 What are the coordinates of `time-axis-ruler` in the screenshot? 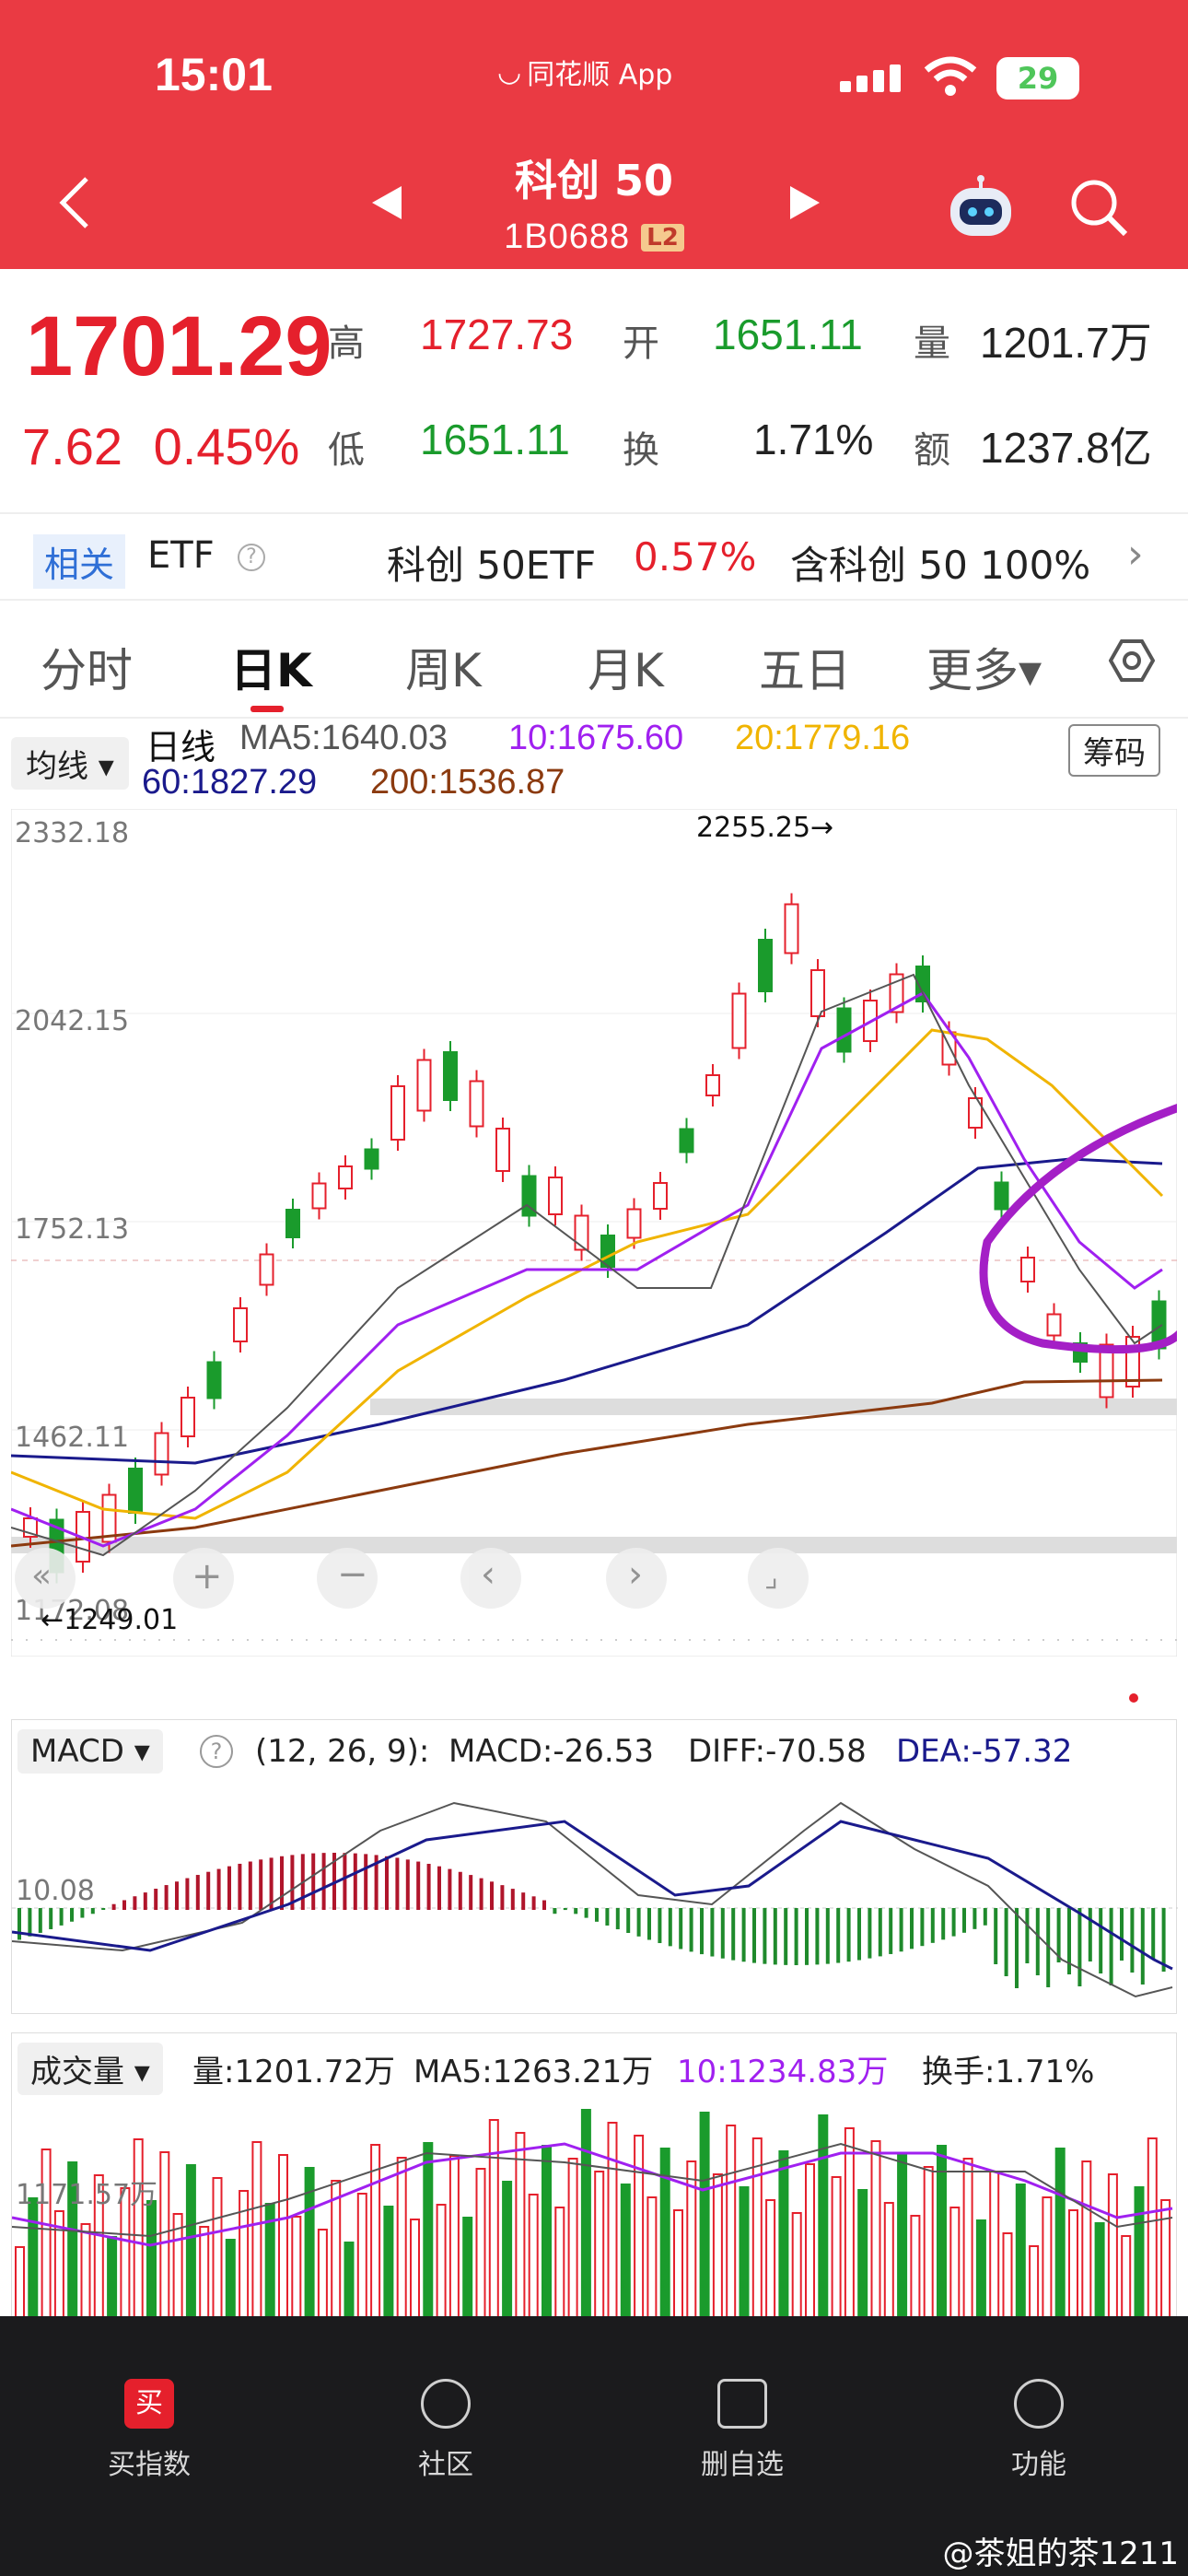 It's located at (594, 1640).